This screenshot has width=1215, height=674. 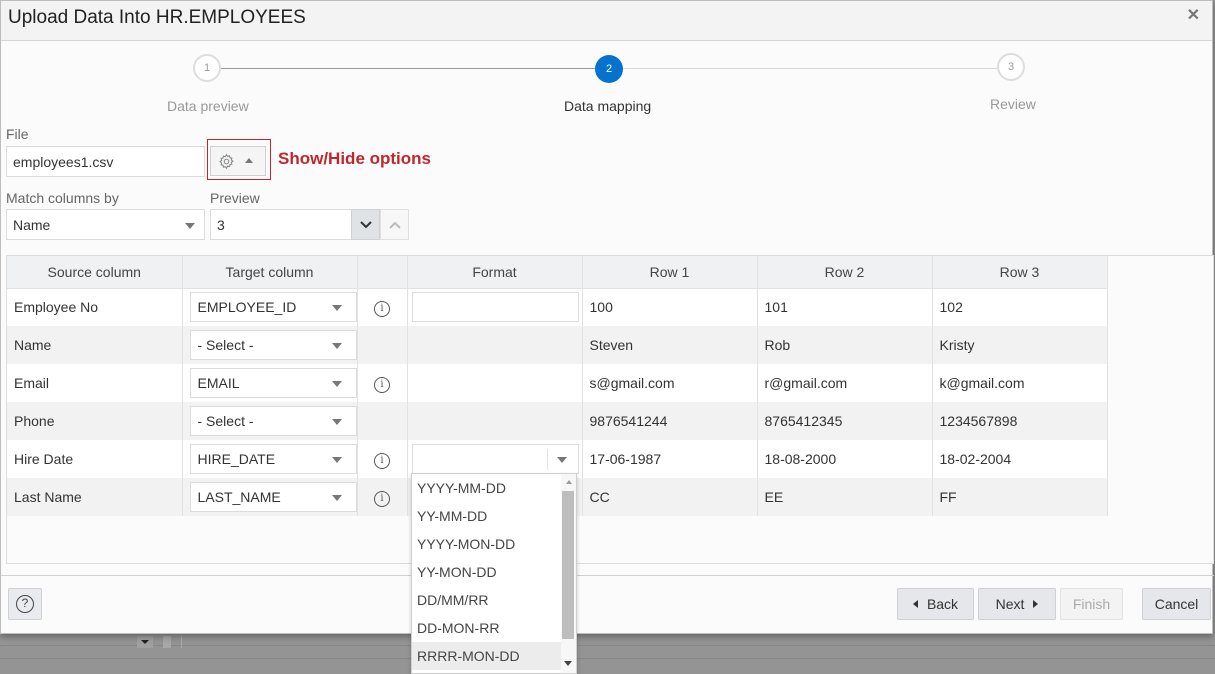 I want to click on scroll-up-icon, so click(x=569, y=482).